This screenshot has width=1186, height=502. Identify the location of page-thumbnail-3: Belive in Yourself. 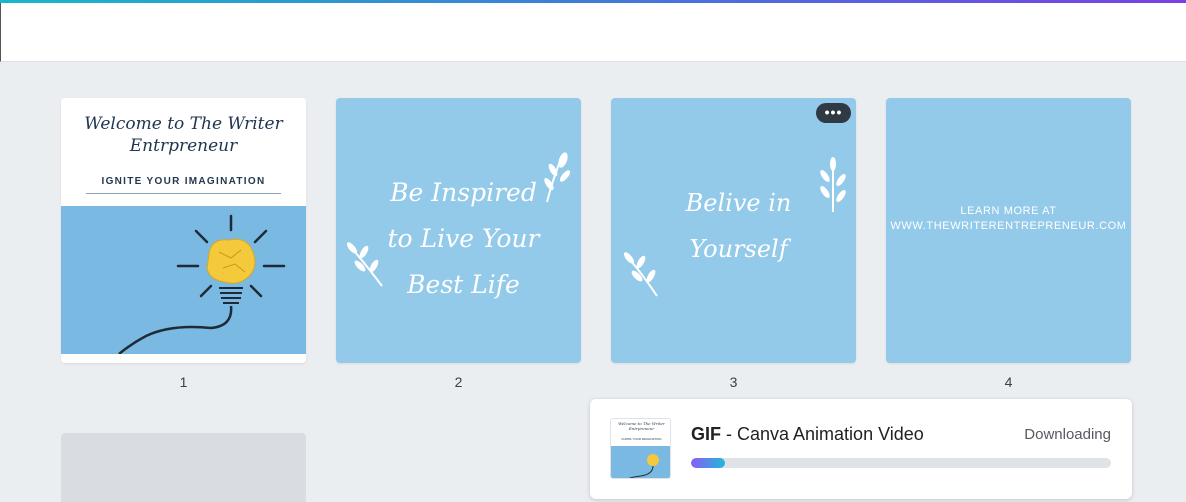
(733, 230).